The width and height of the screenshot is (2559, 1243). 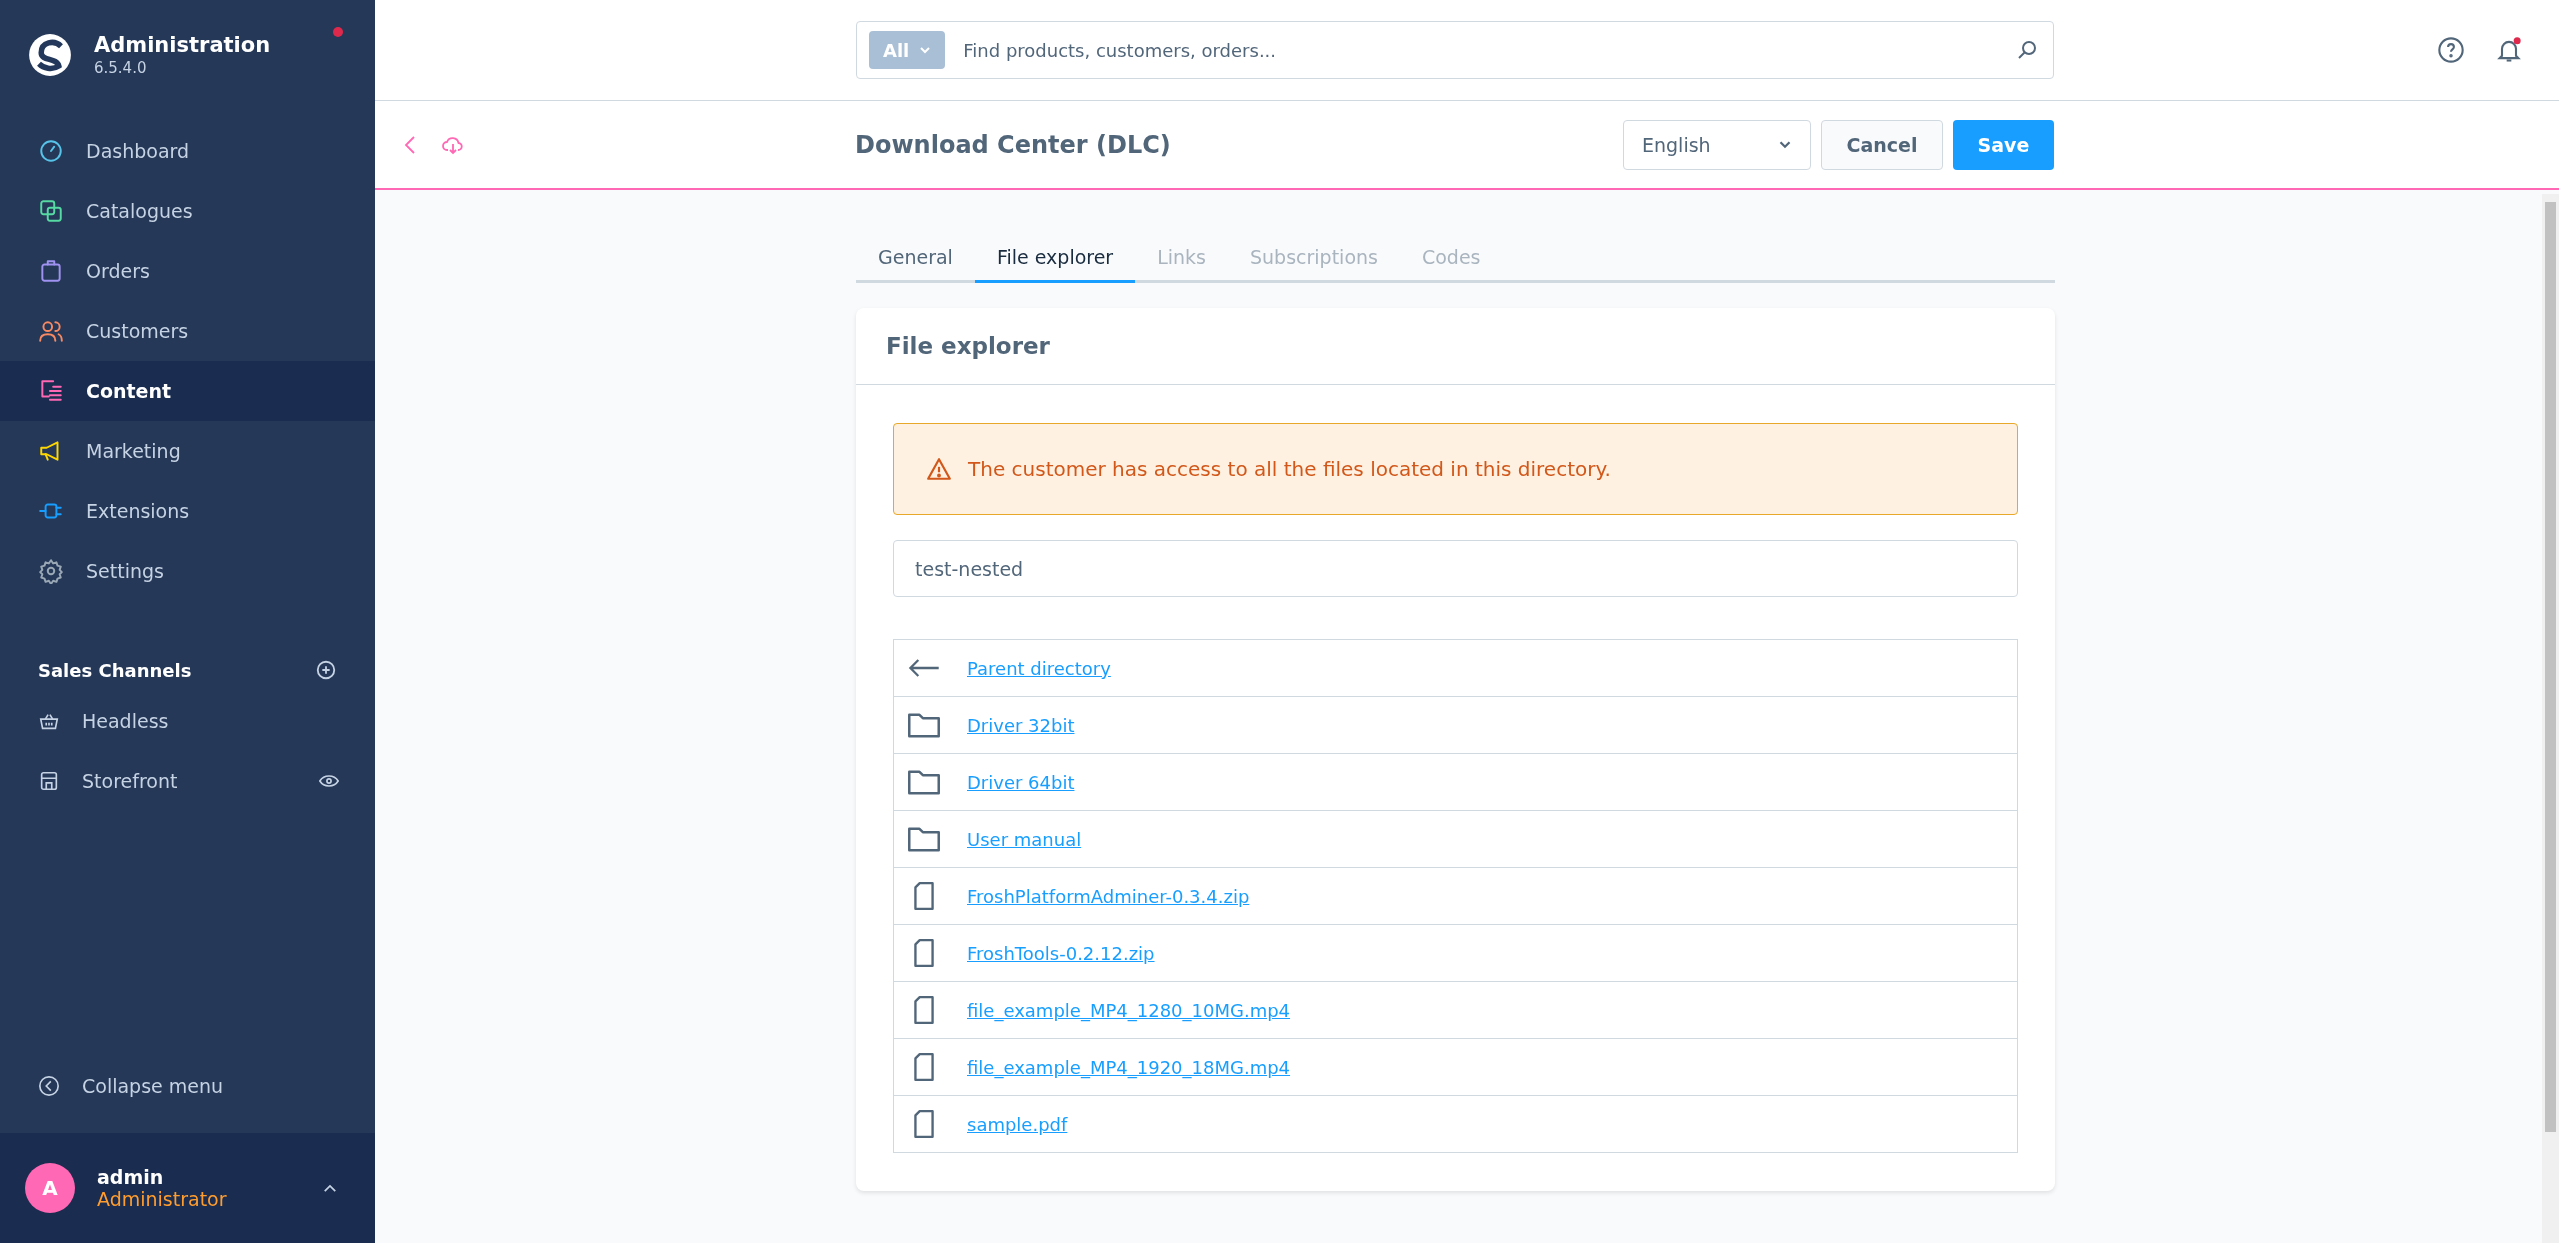 What do you see at coordinates (50, 55) in the screenshot?
I see `logo-icon` at bounding box center [50, 55].